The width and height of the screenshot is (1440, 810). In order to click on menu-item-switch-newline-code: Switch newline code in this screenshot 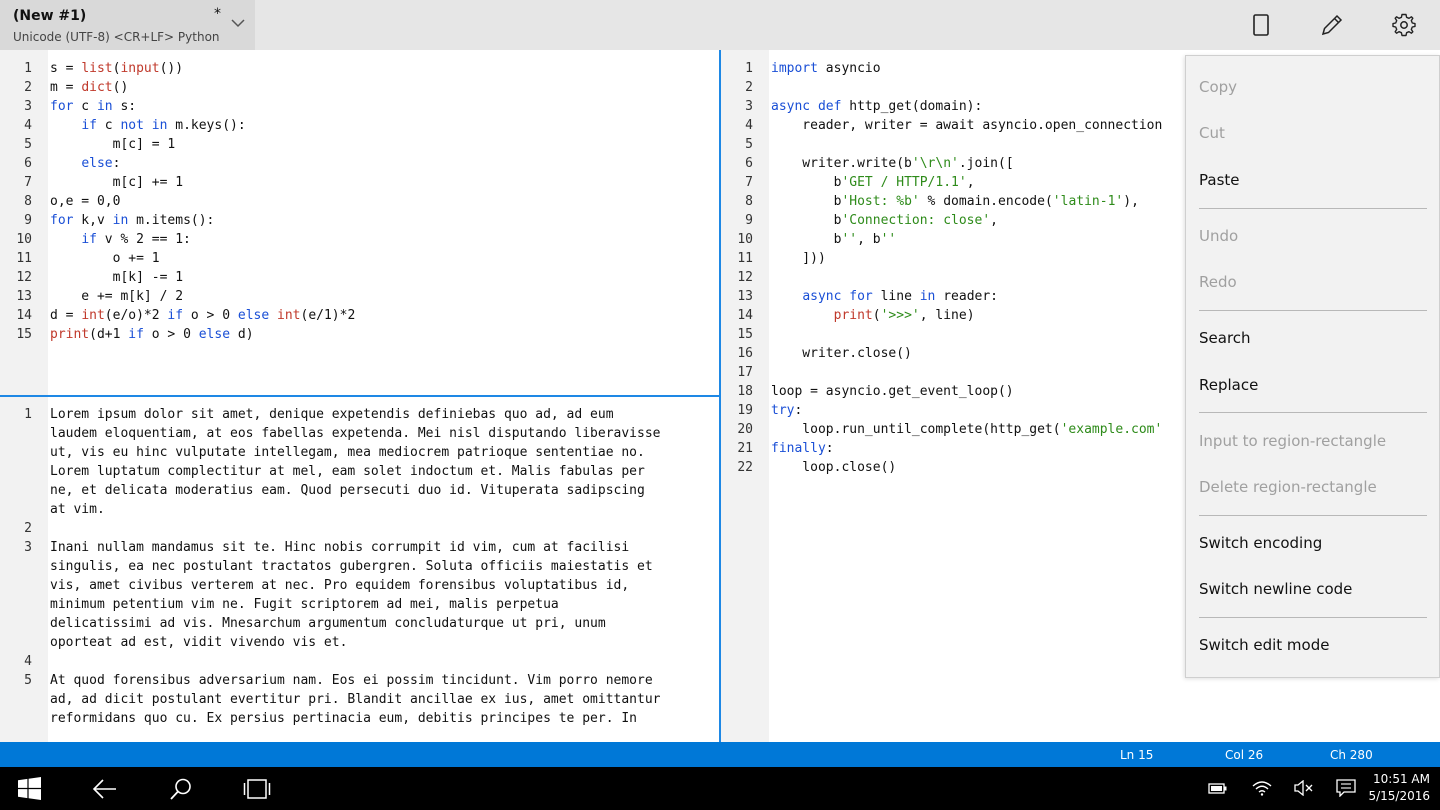, I will do `click(1275, 589)`.